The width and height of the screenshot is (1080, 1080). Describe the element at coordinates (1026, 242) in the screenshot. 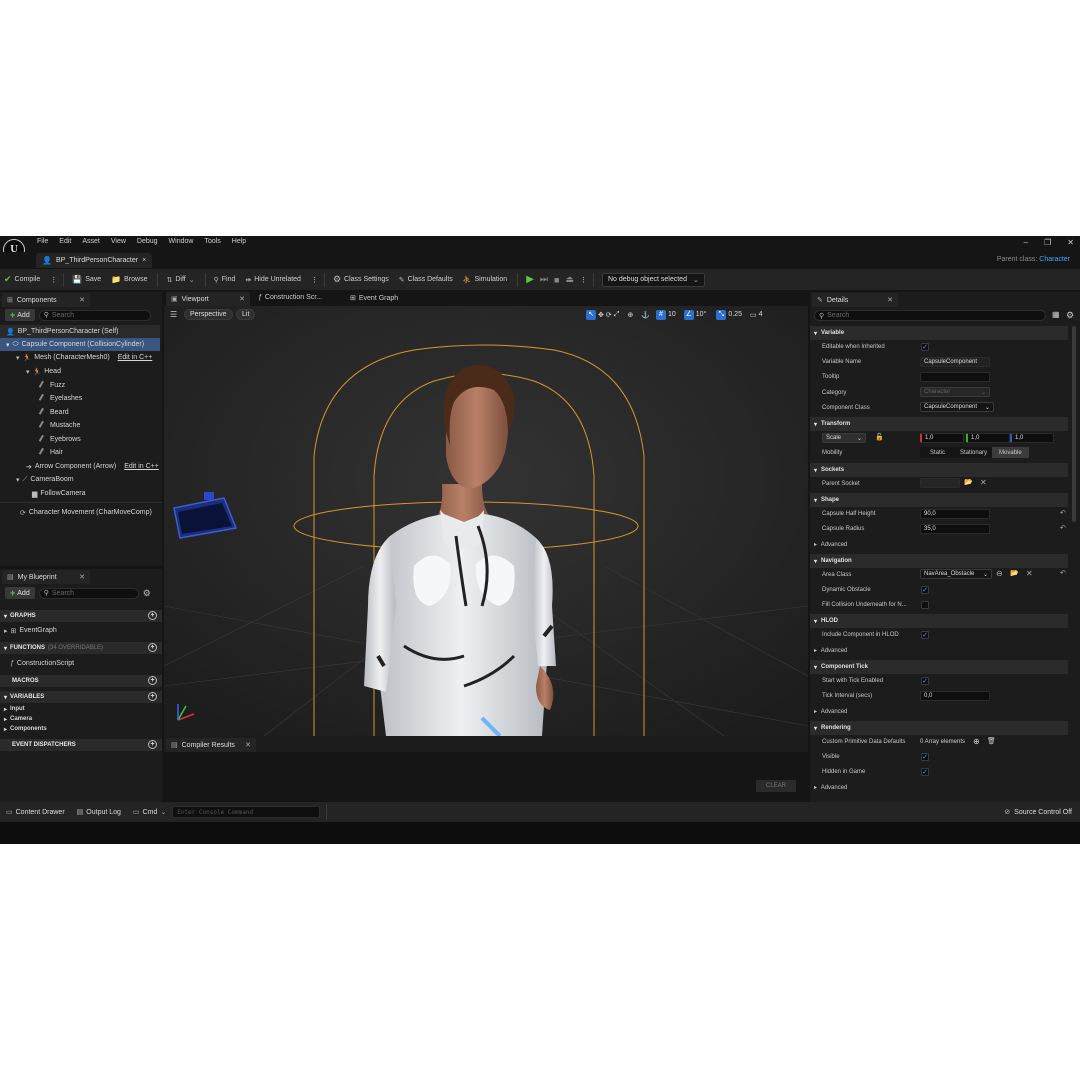

I see `minimize-button: –` at that location.